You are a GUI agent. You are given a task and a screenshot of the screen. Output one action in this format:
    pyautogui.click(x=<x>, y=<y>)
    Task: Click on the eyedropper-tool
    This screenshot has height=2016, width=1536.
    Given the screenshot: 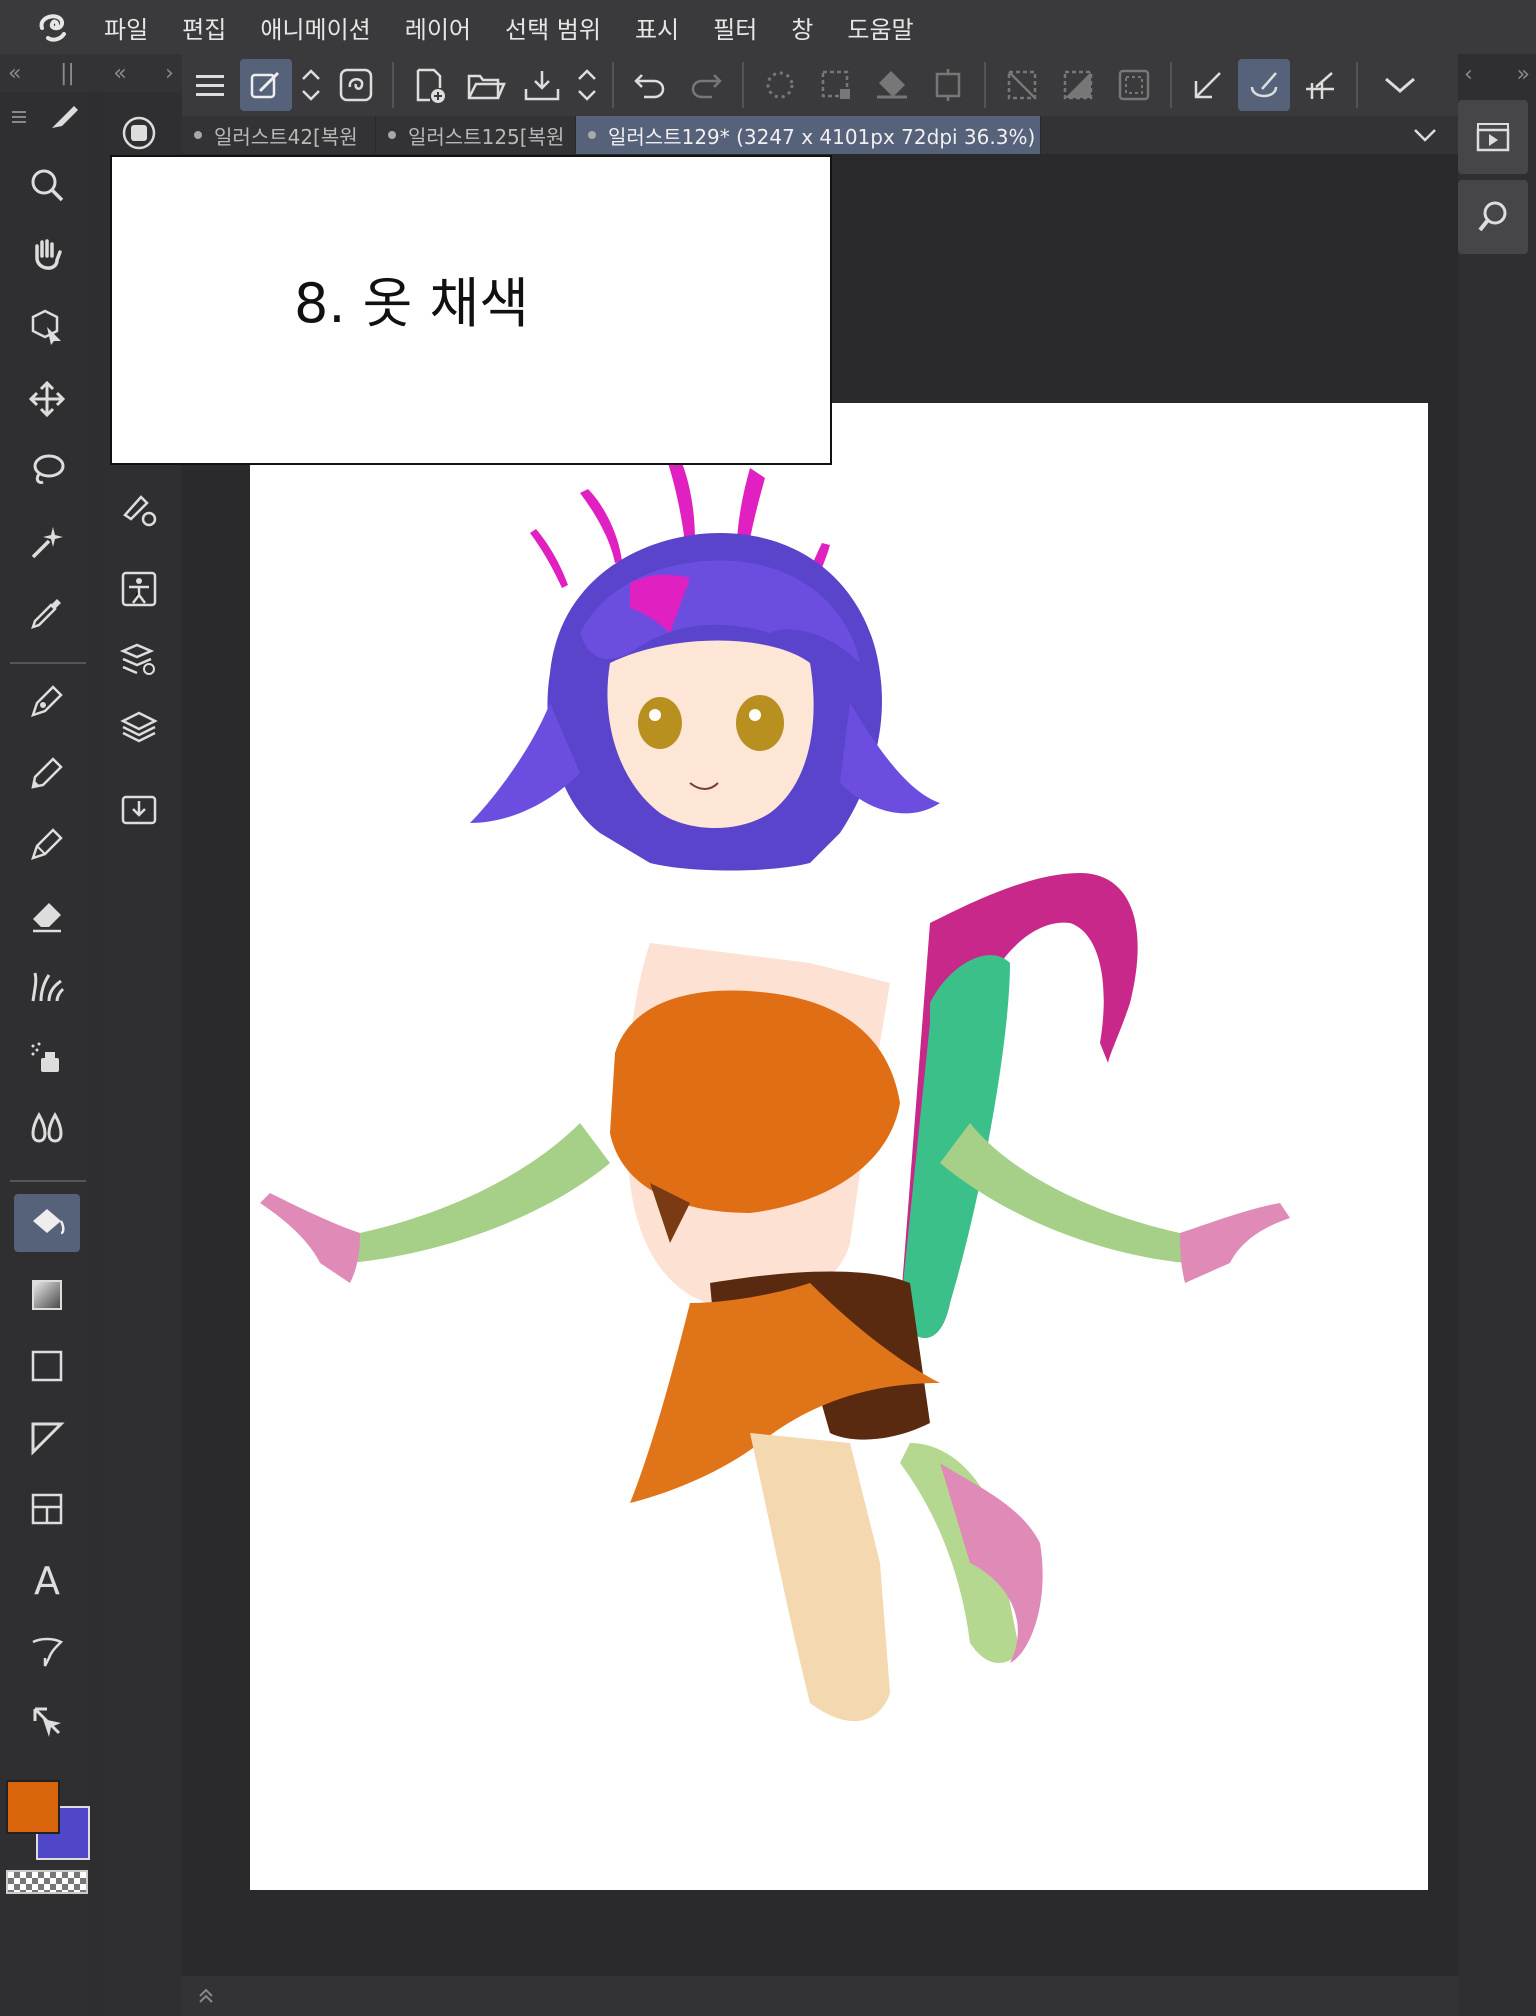 What is the action you would take?
    pyautogui.click(x=47, y=613)
    